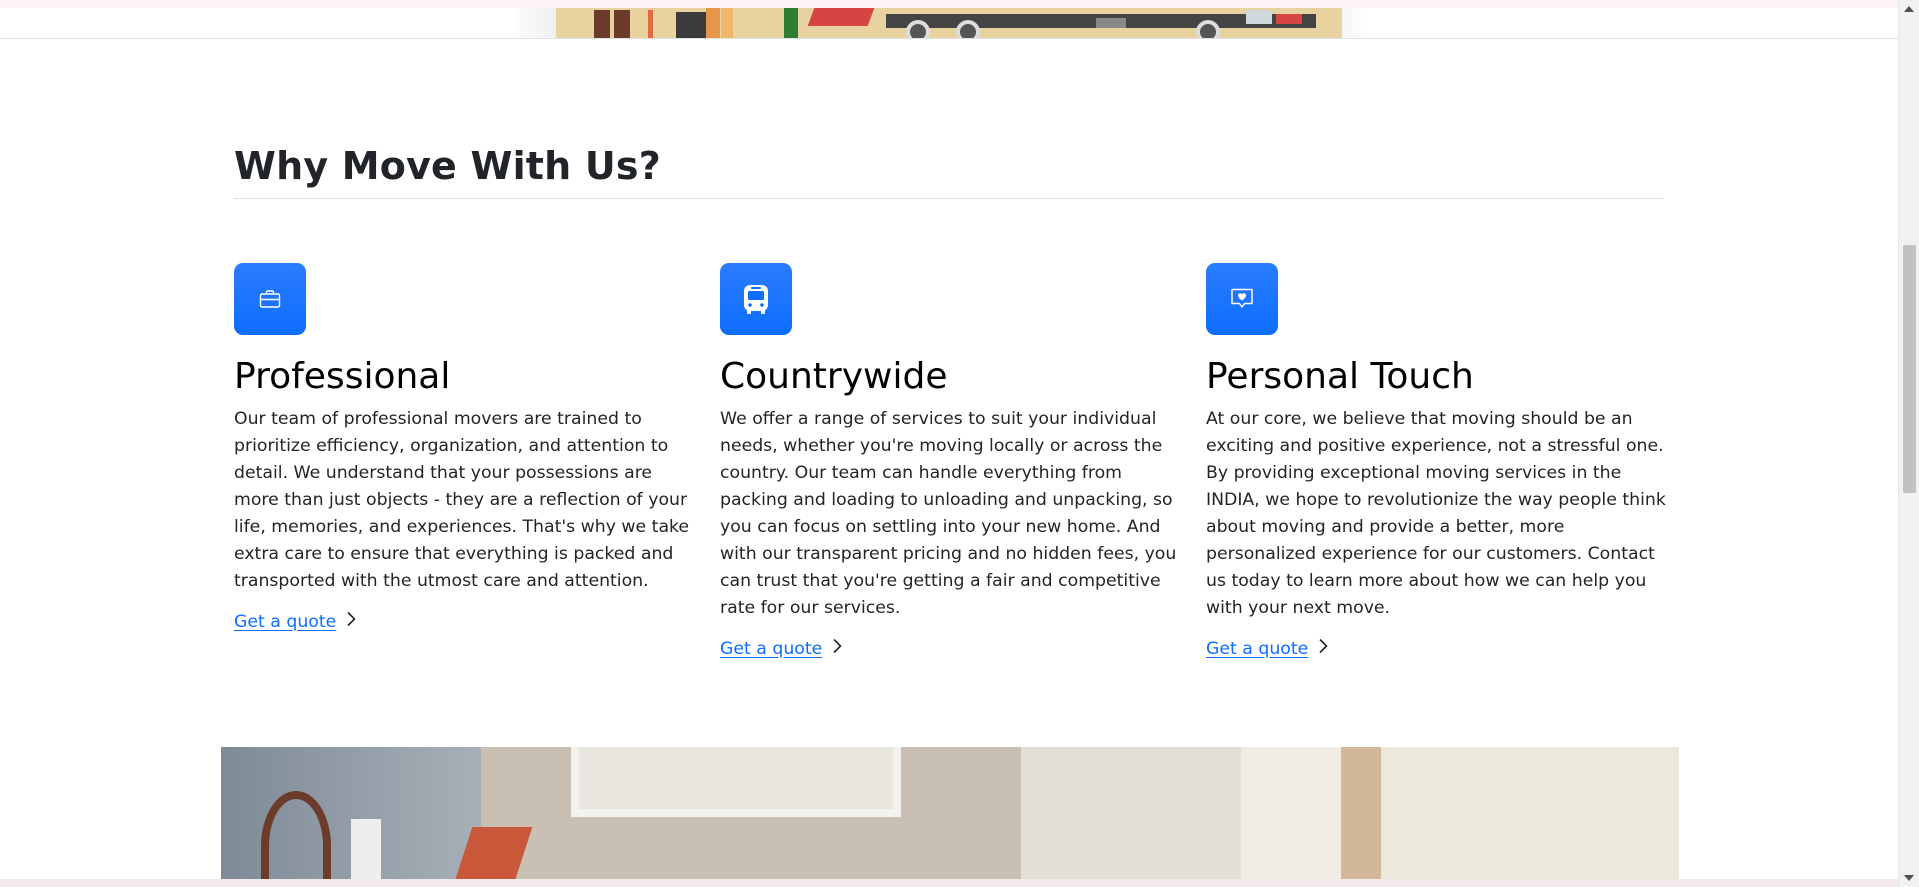 The image size is (1919, 887). I want to click on interior-photo, so click(950, 817).